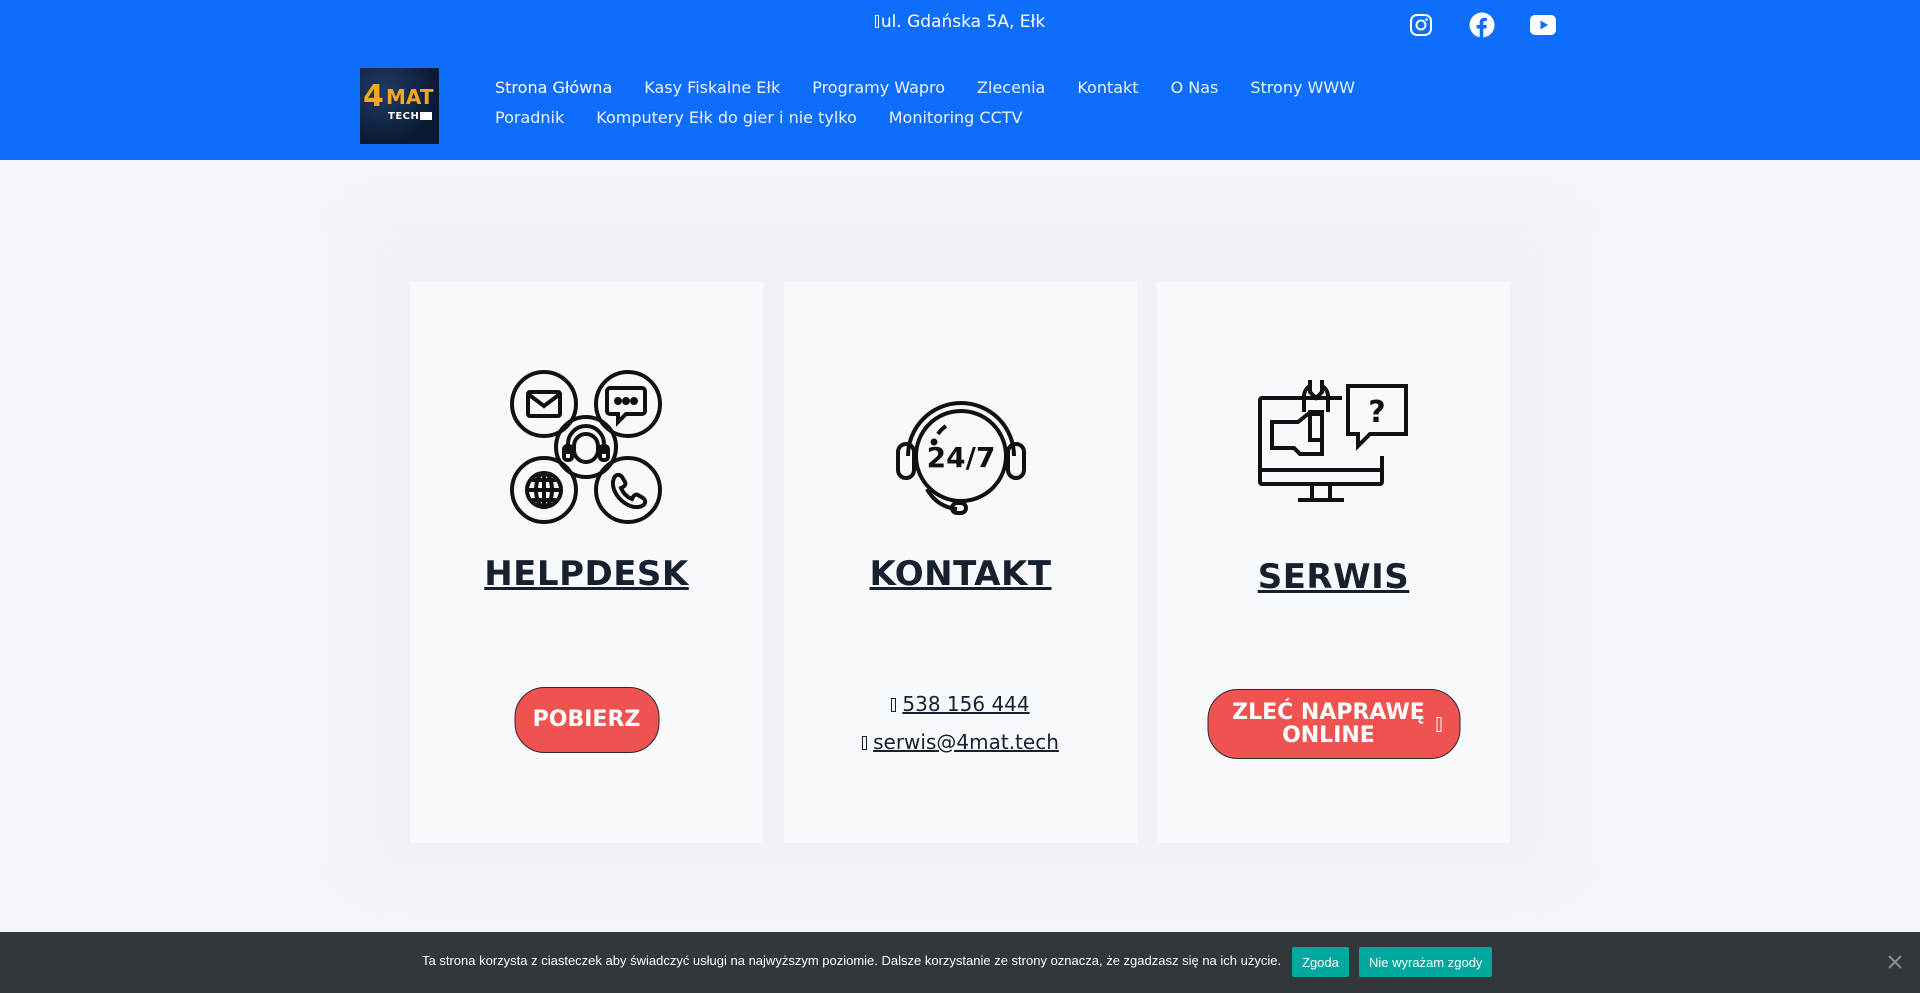 The height and width of the screenshot is (993, 1920). I want to click on envelope-icon, so click(865, 743).